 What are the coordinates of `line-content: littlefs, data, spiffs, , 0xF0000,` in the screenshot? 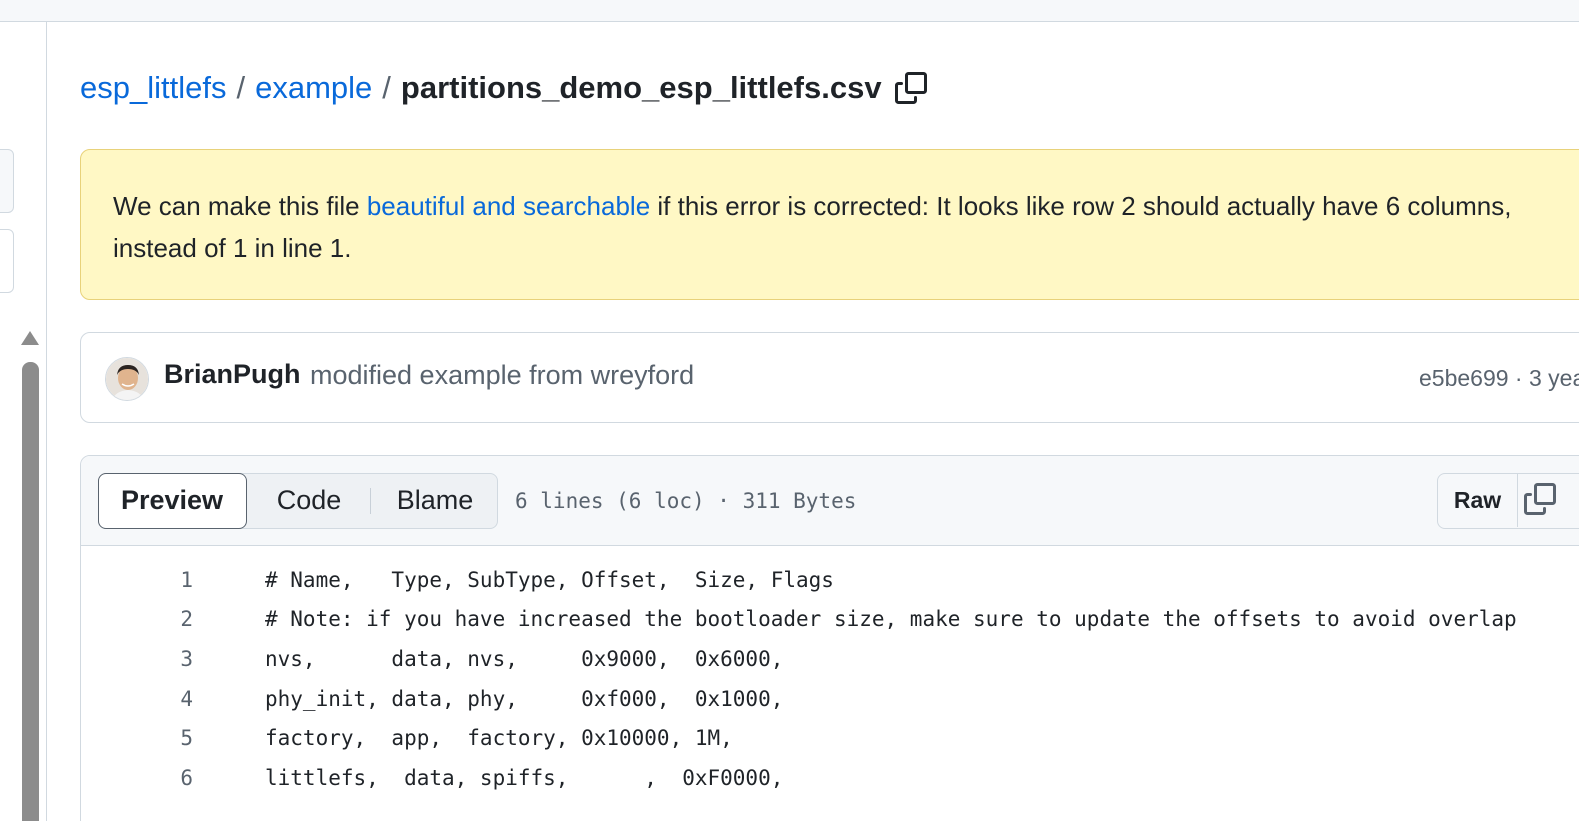 It's located at (524, 777).